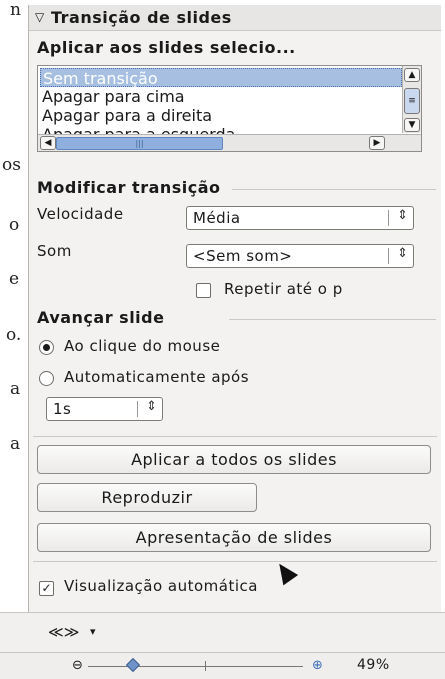  I want to click on navigator-icon: ≪≫, so click(63, 632).